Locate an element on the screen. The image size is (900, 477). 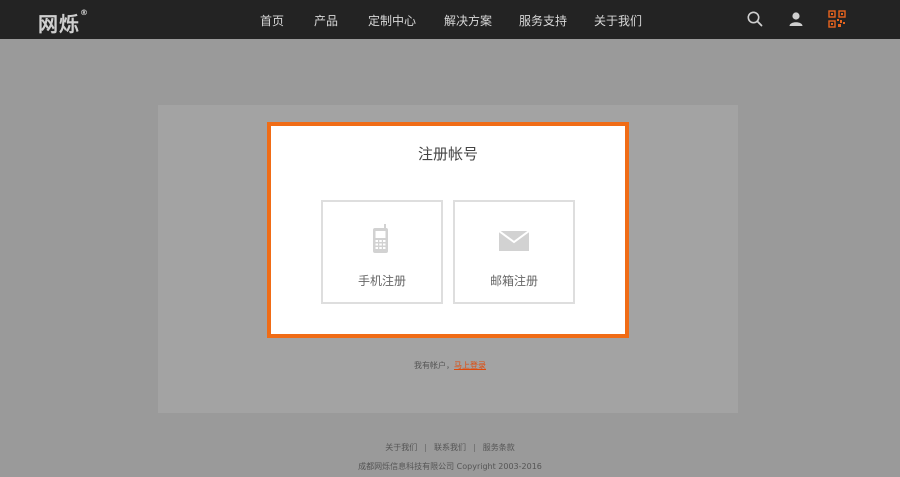
footer-link-contact-us: 联系我们 is located at coordinates (450, 447).